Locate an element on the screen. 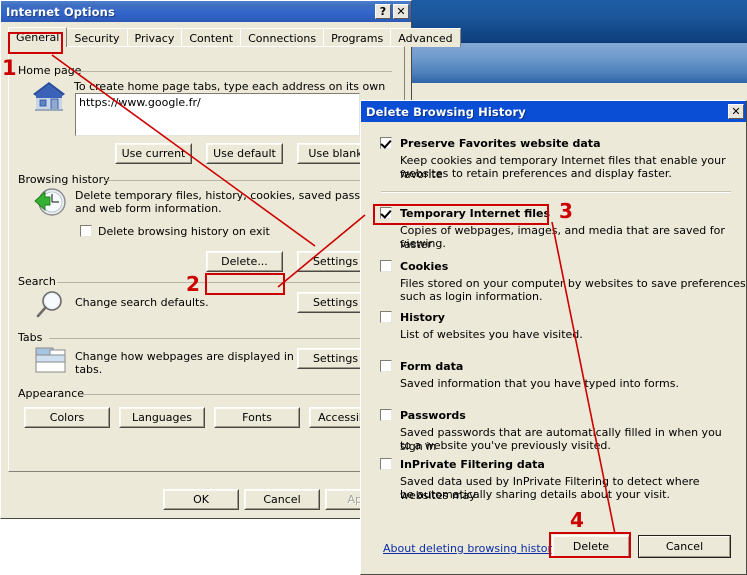  tab-connections-label: Connections is located at coordinates (282, 38).